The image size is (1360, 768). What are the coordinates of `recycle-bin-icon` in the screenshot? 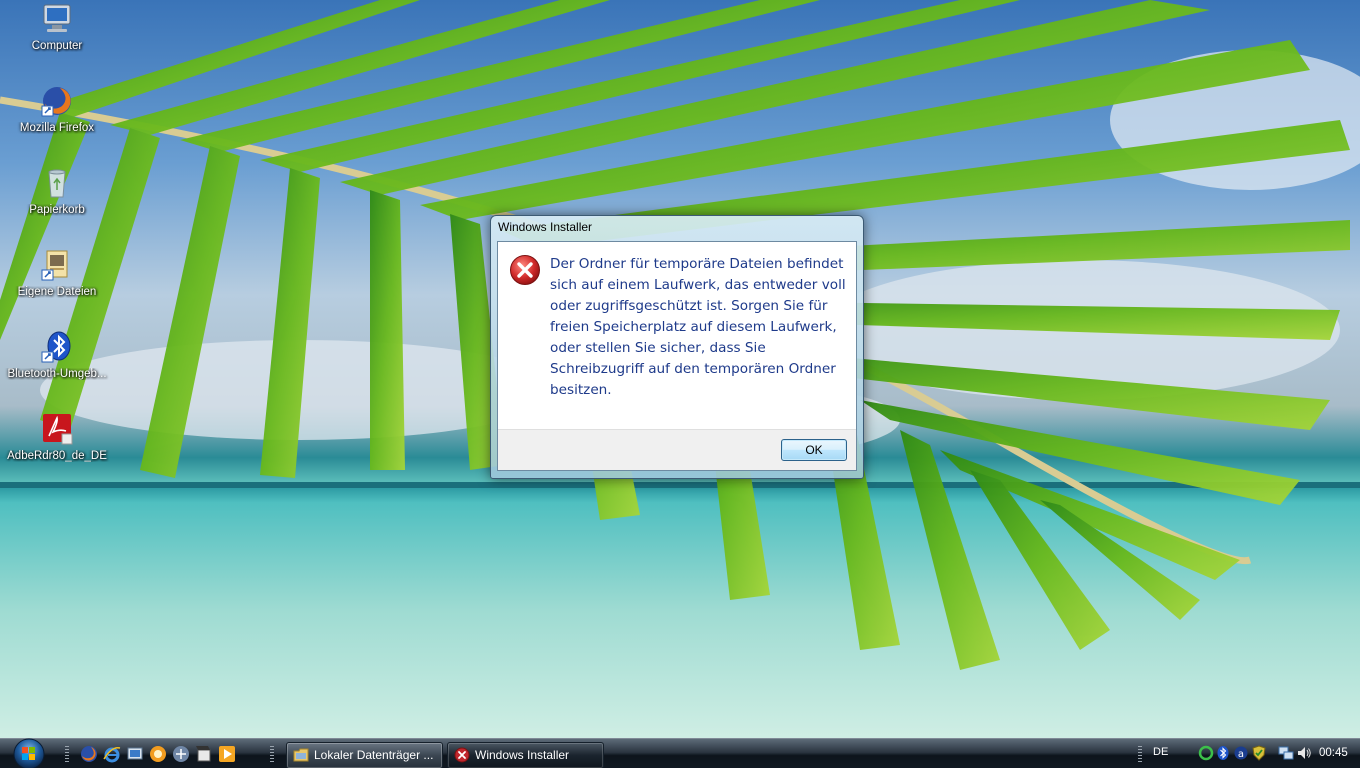 It's located at (57, 183).